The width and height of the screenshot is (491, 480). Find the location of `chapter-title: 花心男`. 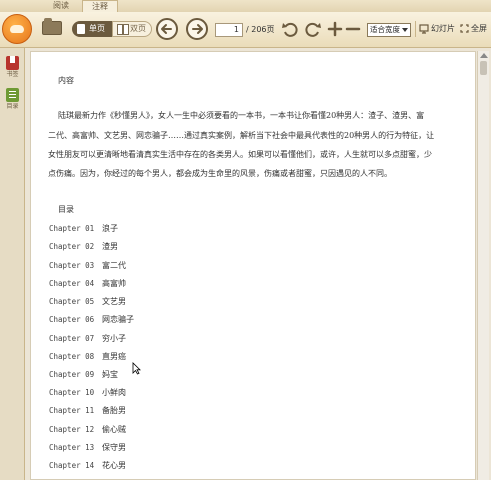

chapter-title: 花心男 is located at coordinates (114, 465).